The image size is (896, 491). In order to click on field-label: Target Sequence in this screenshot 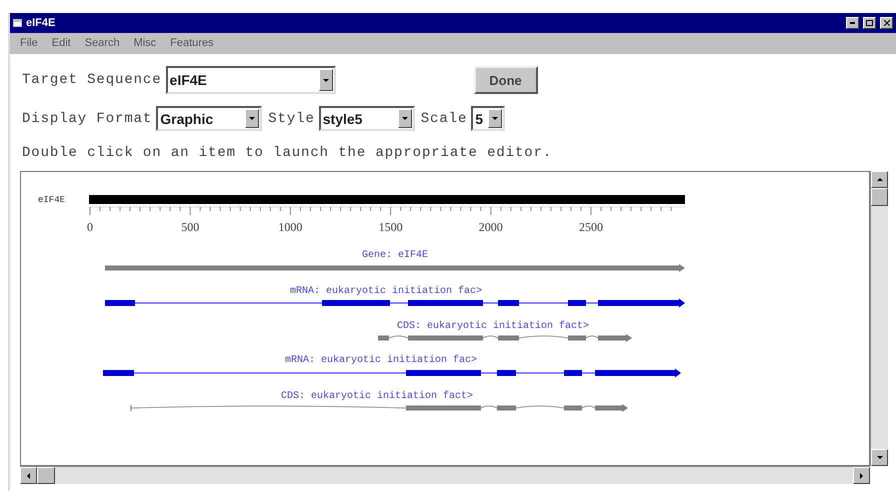, I will do `click(92, 80)`.